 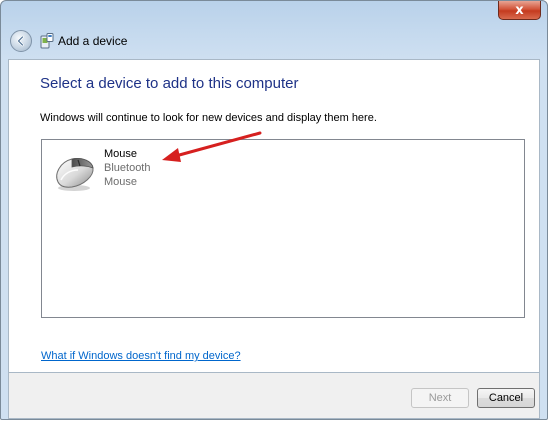 I want to click on title-bar, so click(x=274, y=30).